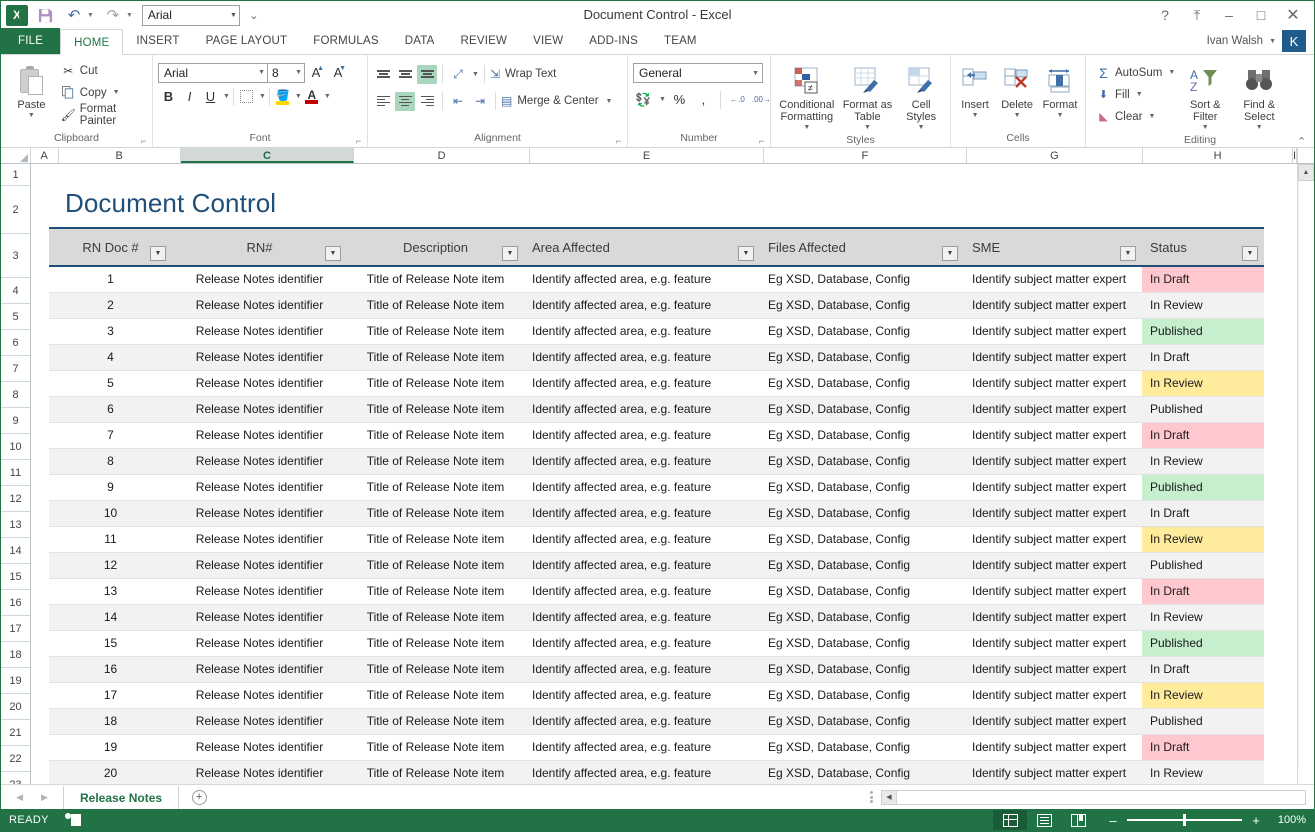  I want to click on column-description: Description ▼, so click(435, 247).